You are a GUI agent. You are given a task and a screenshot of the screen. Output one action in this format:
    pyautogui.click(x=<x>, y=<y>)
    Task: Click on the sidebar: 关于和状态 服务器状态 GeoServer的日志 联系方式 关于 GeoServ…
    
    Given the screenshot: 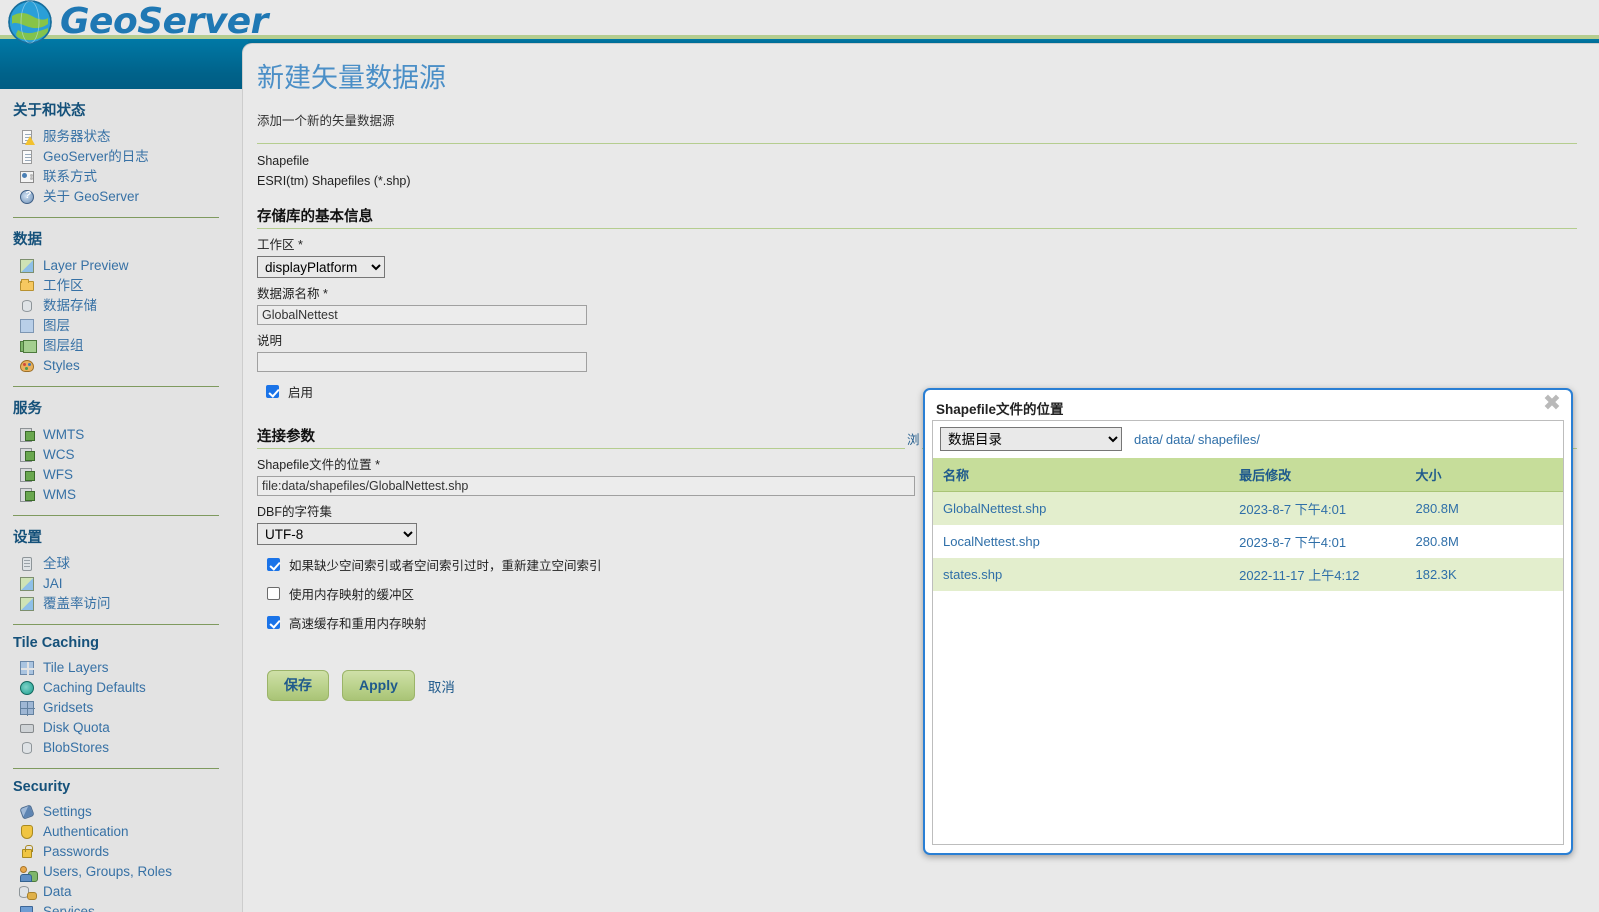 What is the action you would take?
    pyautogui.click(x=116, y=500)
    